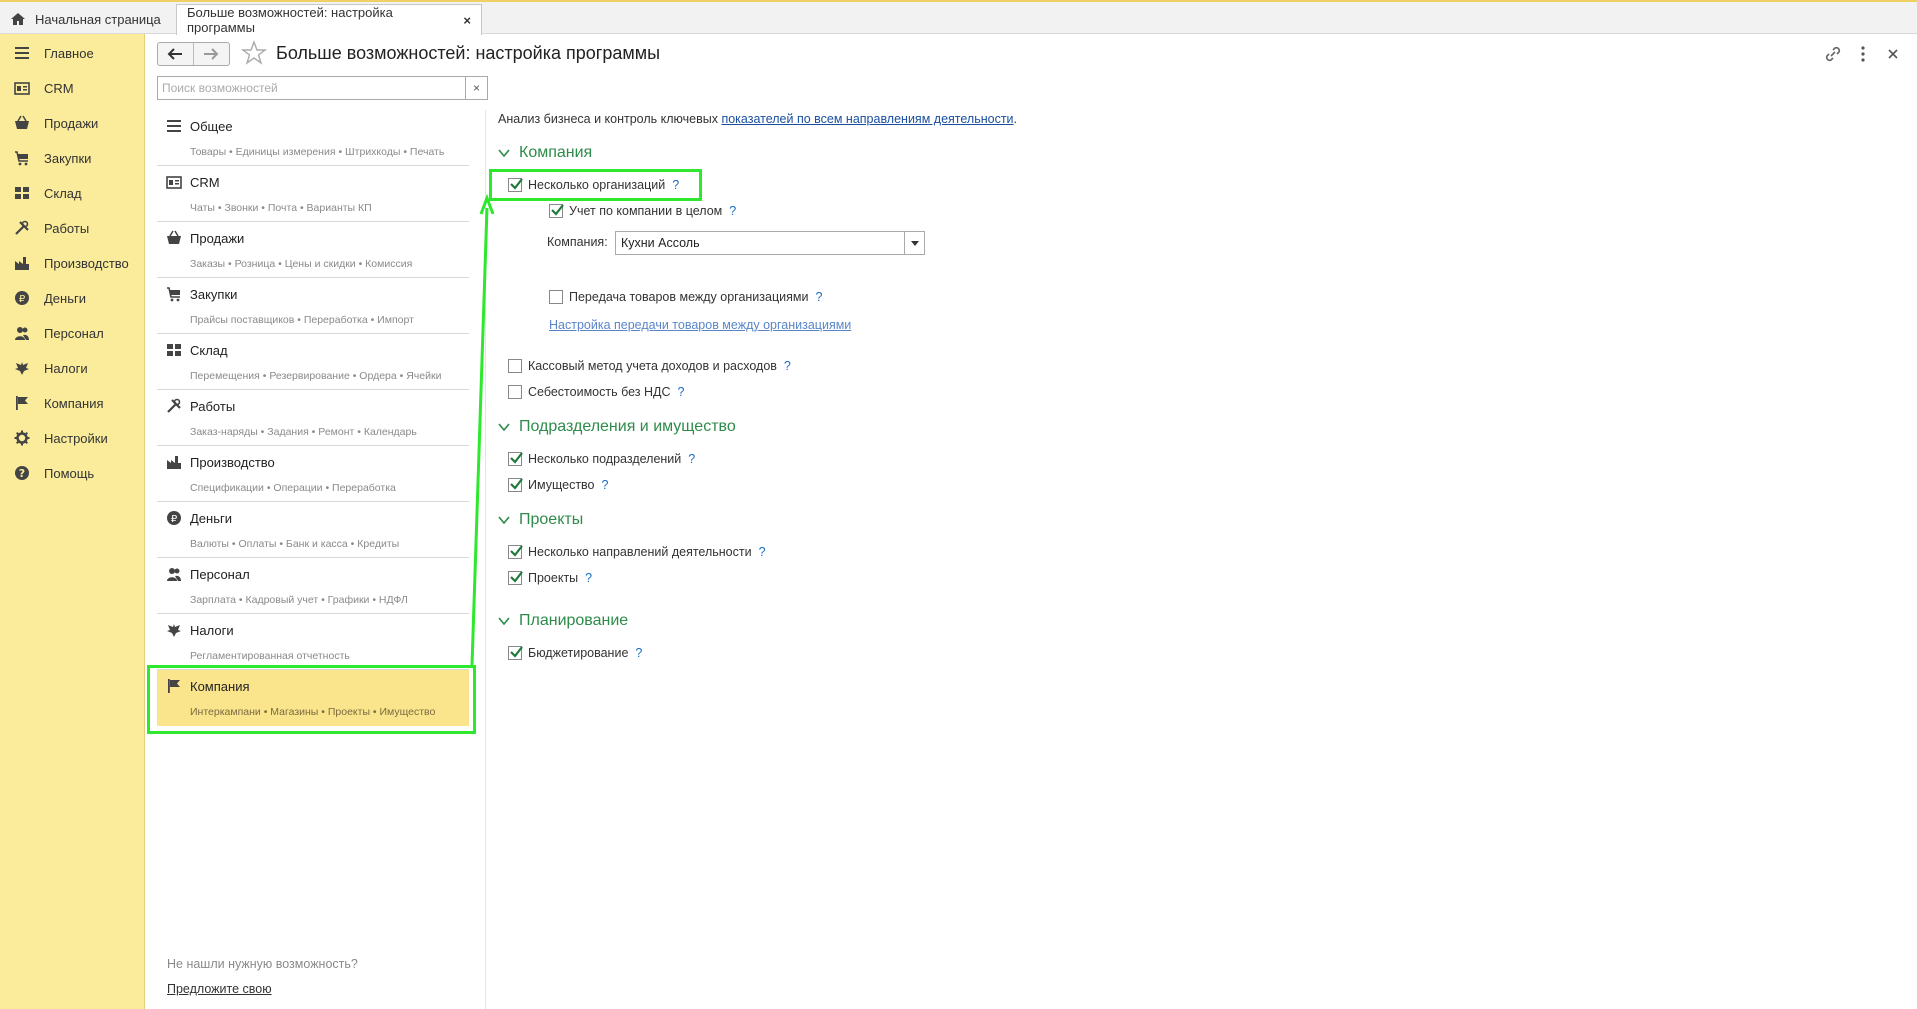 The image size is (1917, 1009). I want to click on budgeting-checkbox, so click(515, 653).